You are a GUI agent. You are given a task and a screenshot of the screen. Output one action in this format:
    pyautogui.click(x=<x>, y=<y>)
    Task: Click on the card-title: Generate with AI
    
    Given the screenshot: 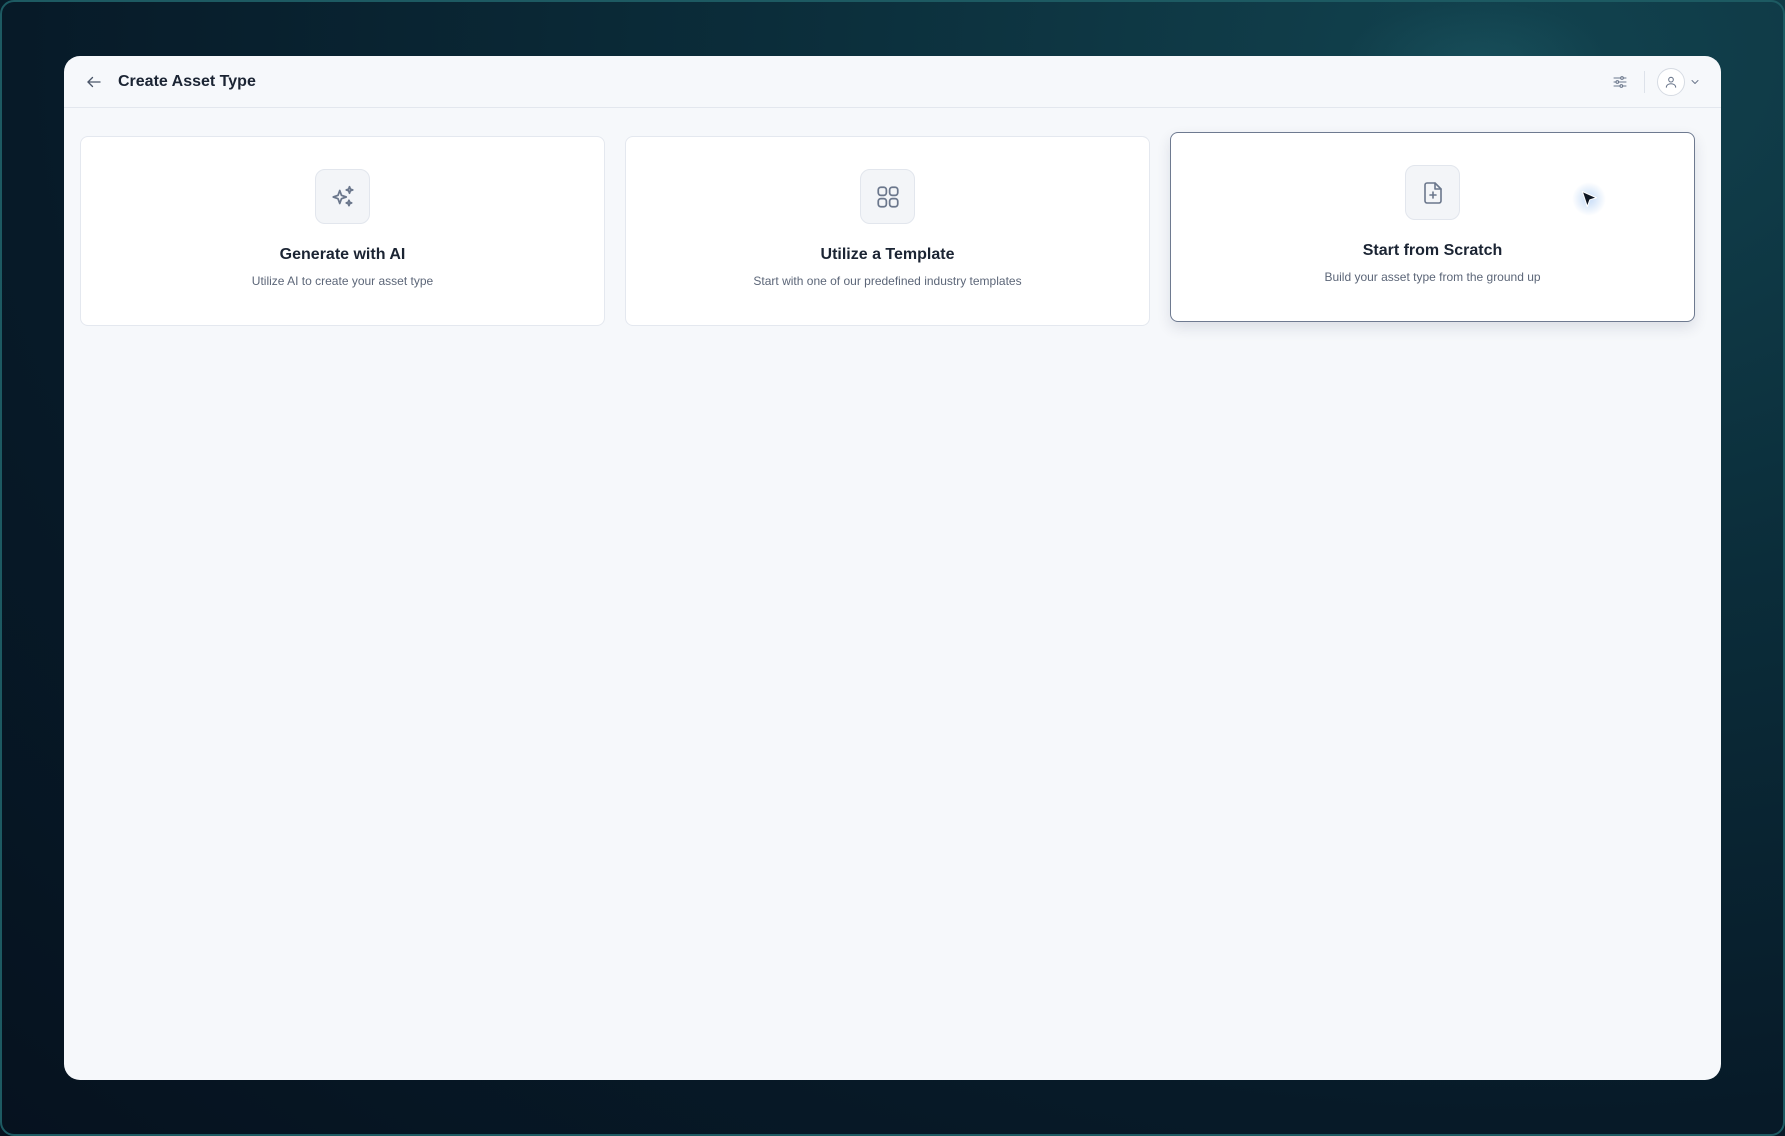 What is the action you would take?
    pyautogui.click(x=342, y=254)
    